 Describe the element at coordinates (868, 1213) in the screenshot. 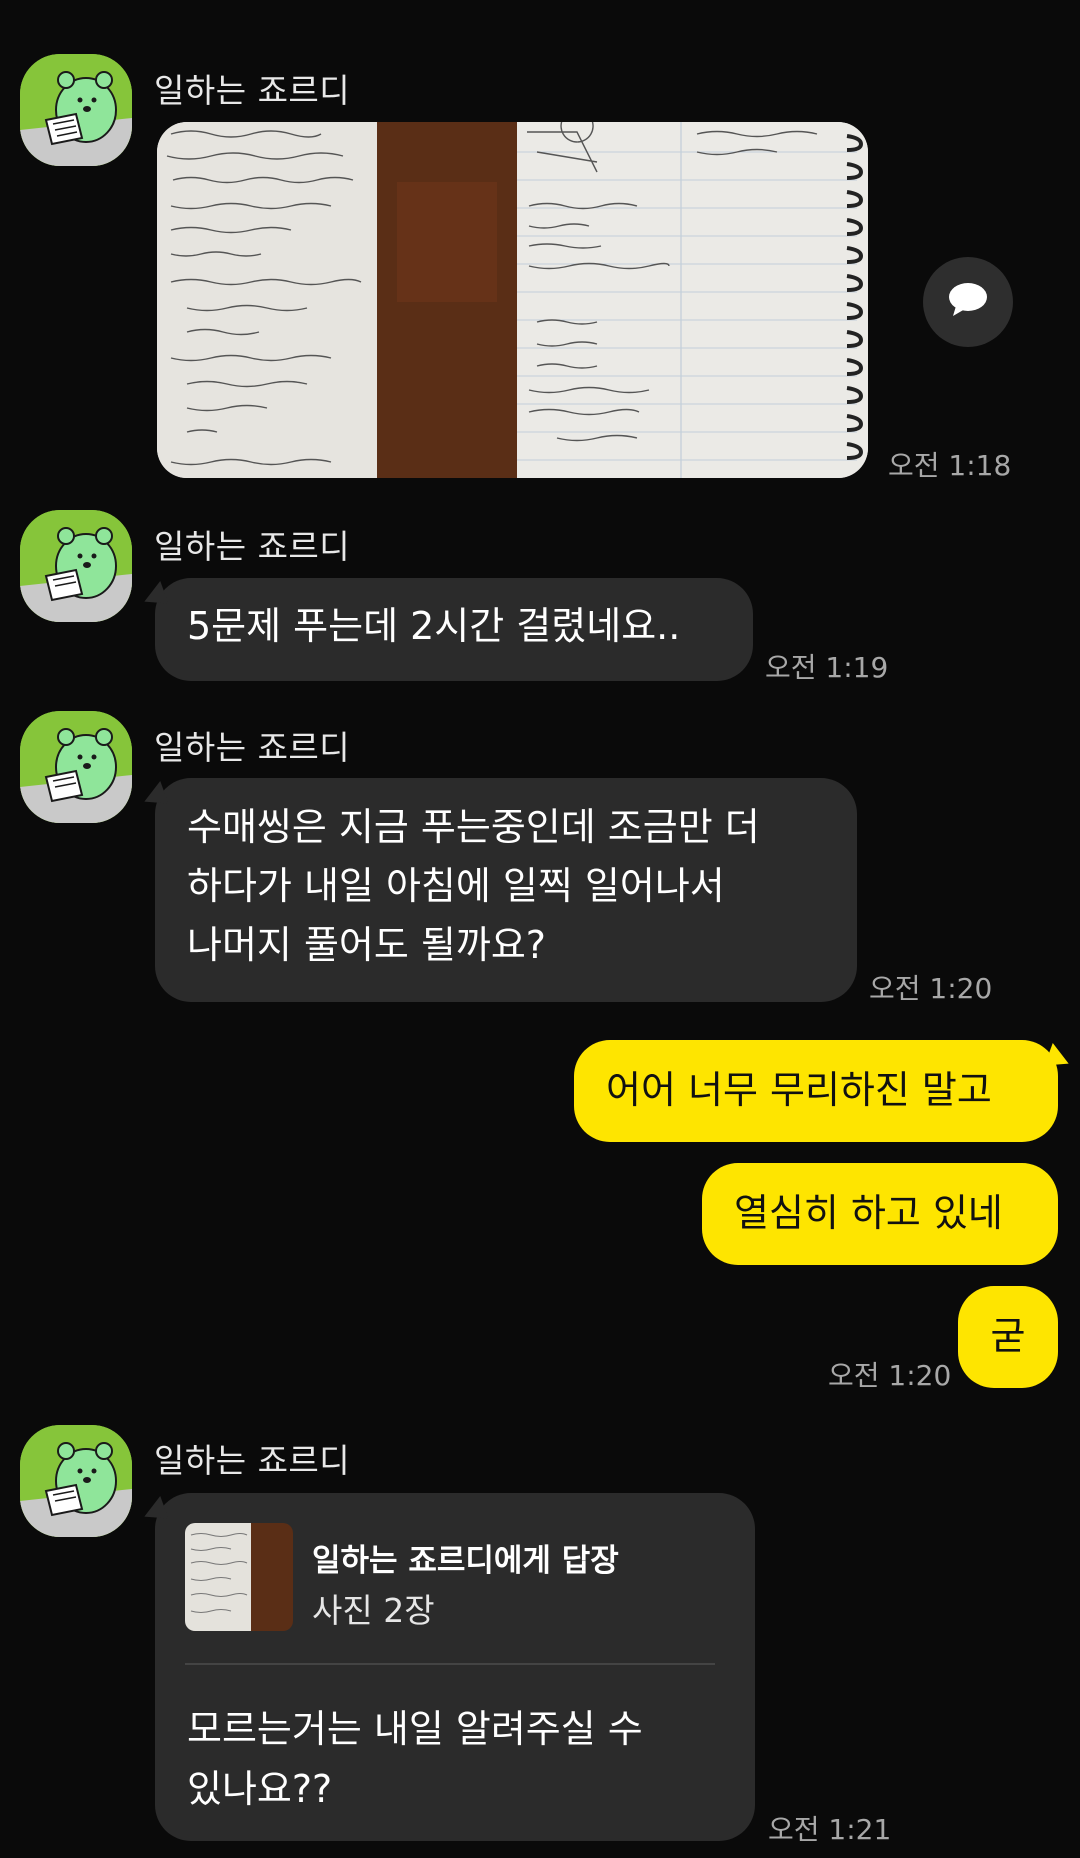

I see `message-text: 열심히 하고 있네` at that location.